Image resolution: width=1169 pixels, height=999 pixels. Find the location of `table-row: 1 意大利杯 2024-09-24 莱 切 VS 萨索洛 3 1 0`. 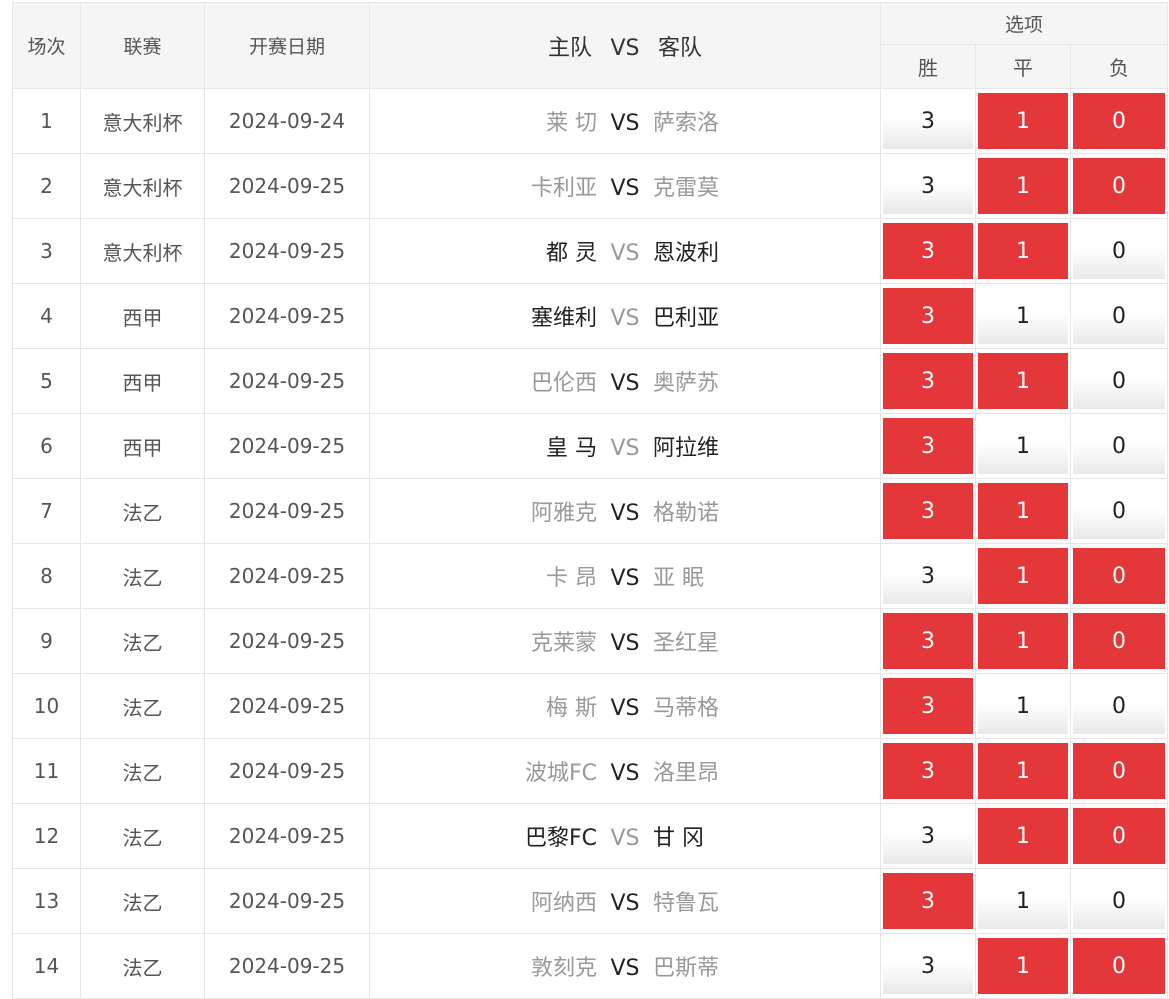

table-row: 1 意大利杯 2024-09-24 莱 切 VS 萨索洛 3 1 0 is located at coordinates (590, 121).